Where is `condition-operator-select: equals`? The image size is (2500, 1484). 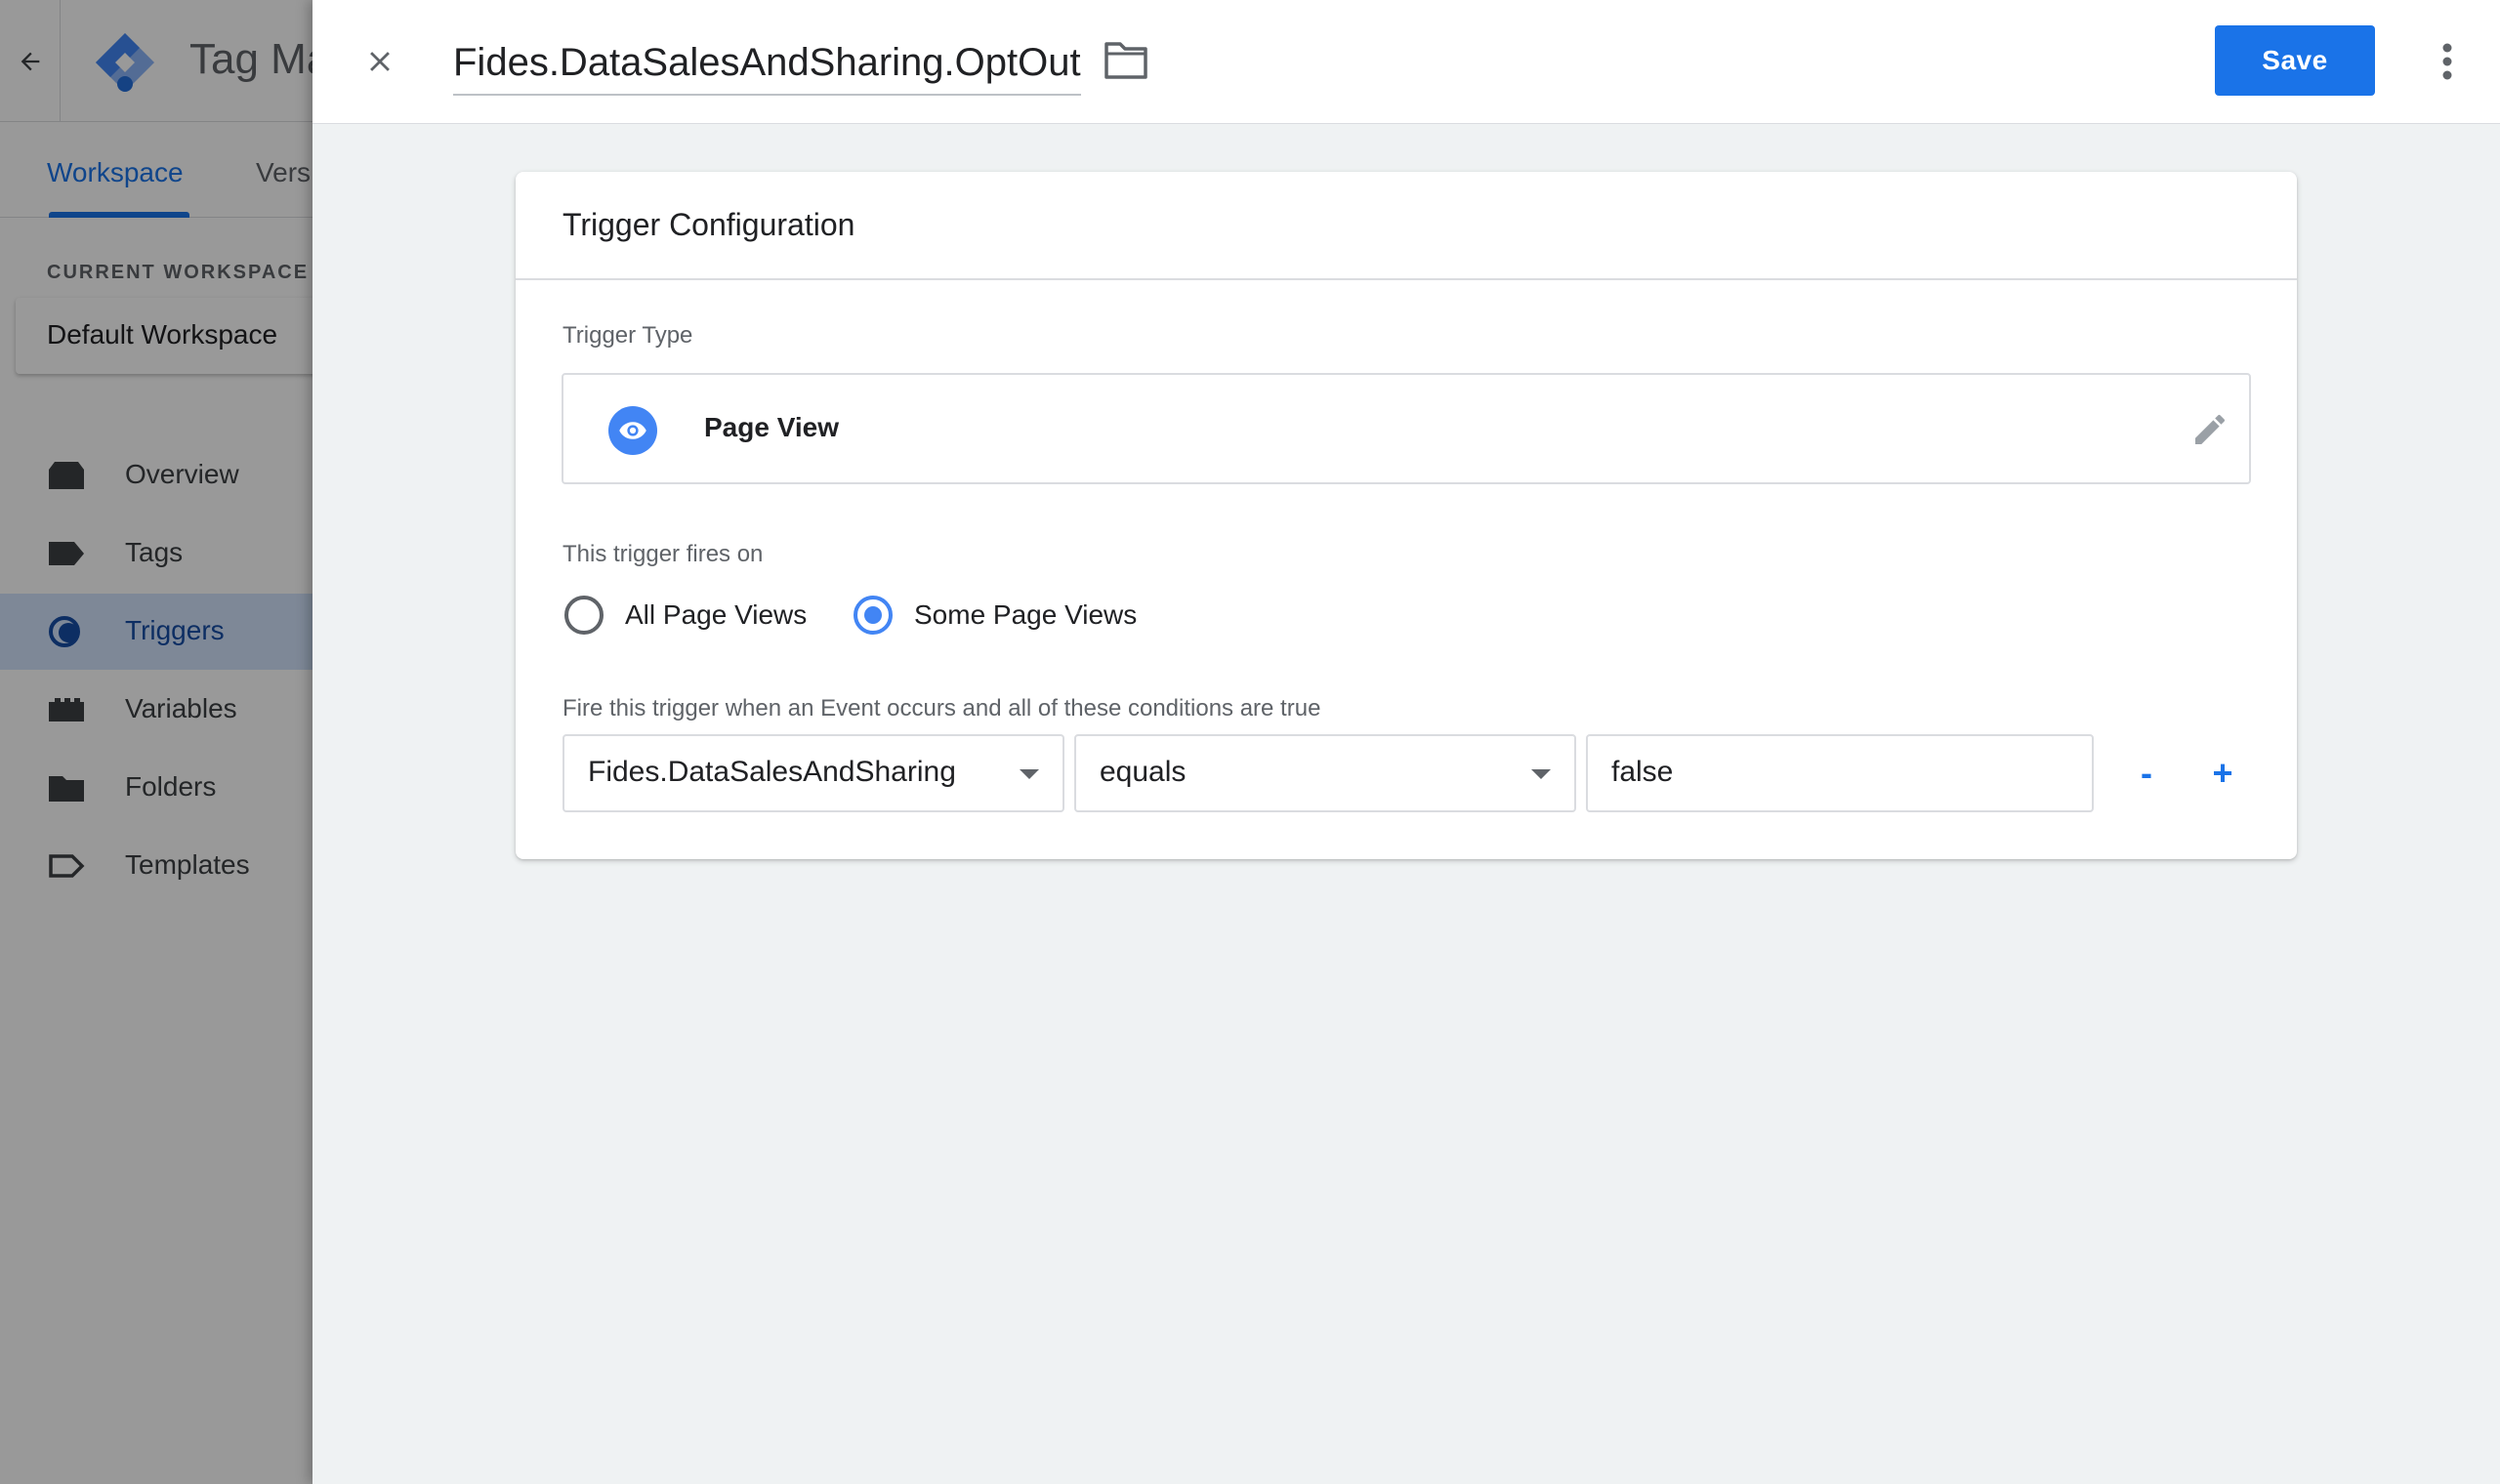
condition-operator-select: equals is located at coordinates (1325, 773).